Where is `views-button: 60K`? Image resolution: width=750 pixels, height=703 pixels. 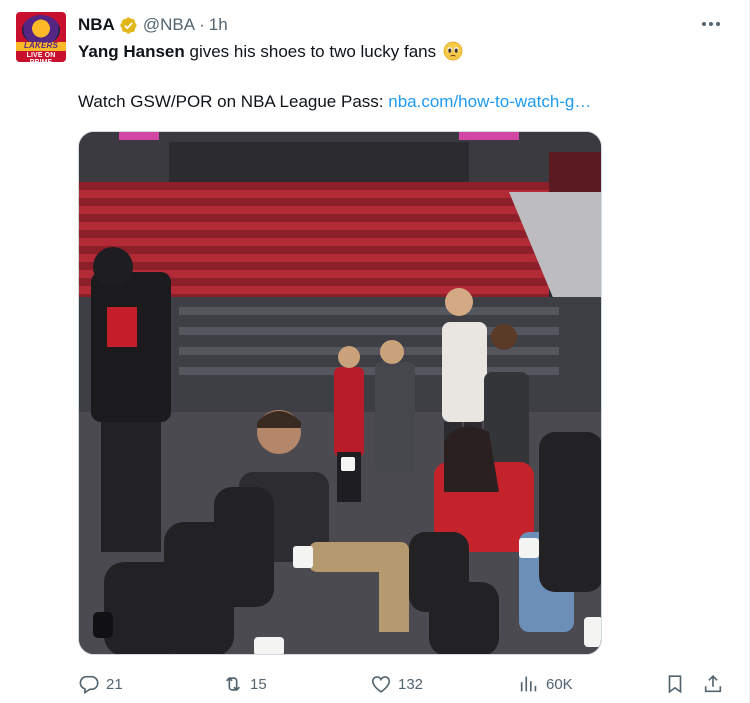
views-button: 60K is located at coordinates (545, 684).